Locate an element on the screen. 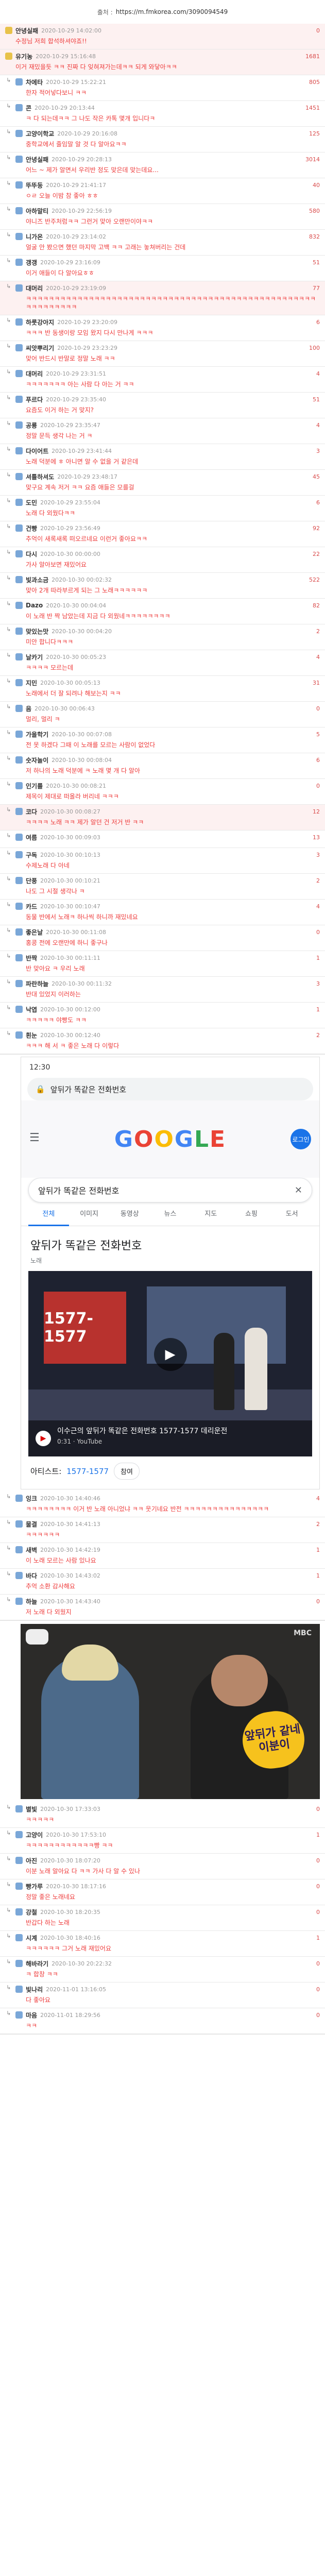 The height and width of the screenshot is (2576, 325). comment-nick: 인기를 is located at coordinates (34, 786).